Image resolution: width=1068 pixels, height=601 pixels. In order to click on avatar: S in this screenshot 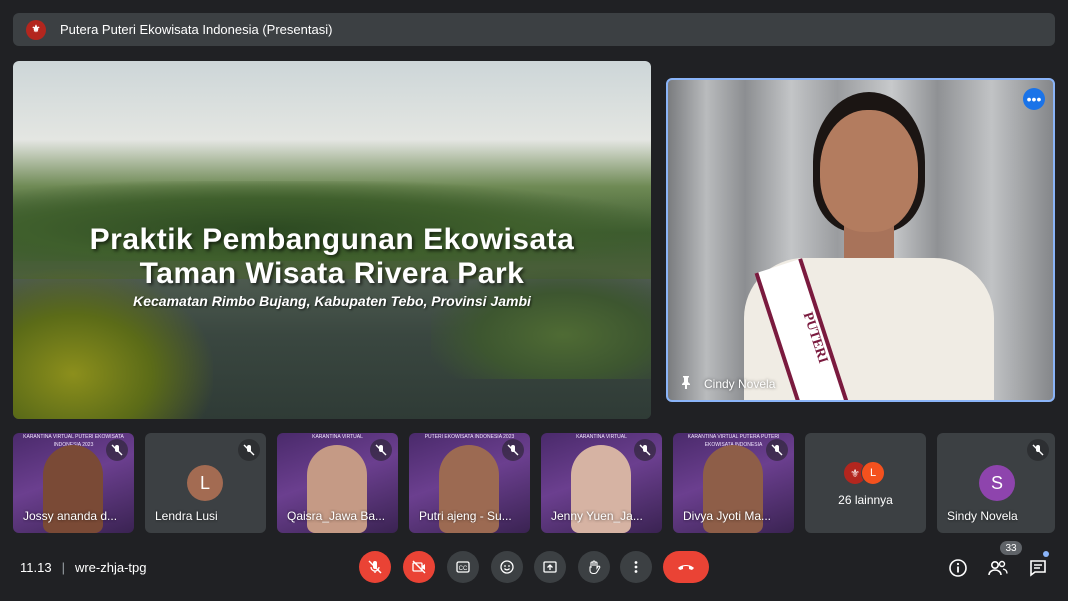, I will do `click(997, 483)`.